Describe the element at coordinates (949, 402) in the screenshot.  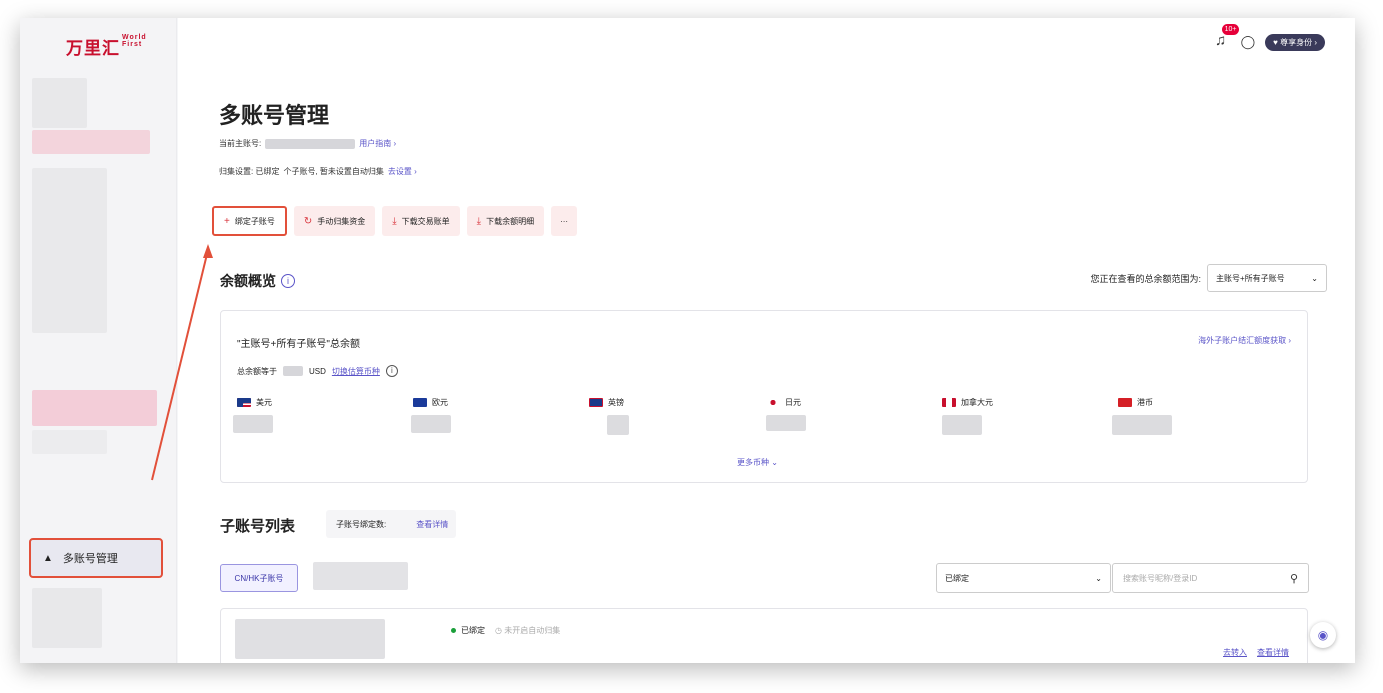
I see `ca-flag-icon` at that location.